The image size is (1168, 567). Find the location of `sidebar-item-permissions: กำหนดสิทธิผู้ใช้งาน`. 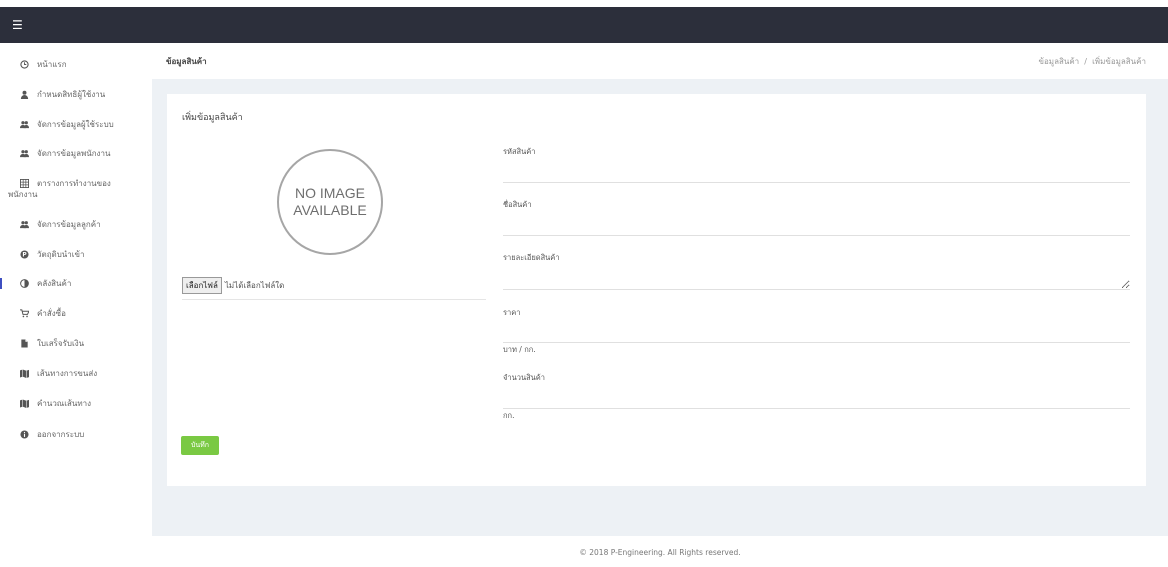

sidebar-item-permissions: กำหนดสิทธิผู้ใช้งาน is located at coordinates (76, 94).